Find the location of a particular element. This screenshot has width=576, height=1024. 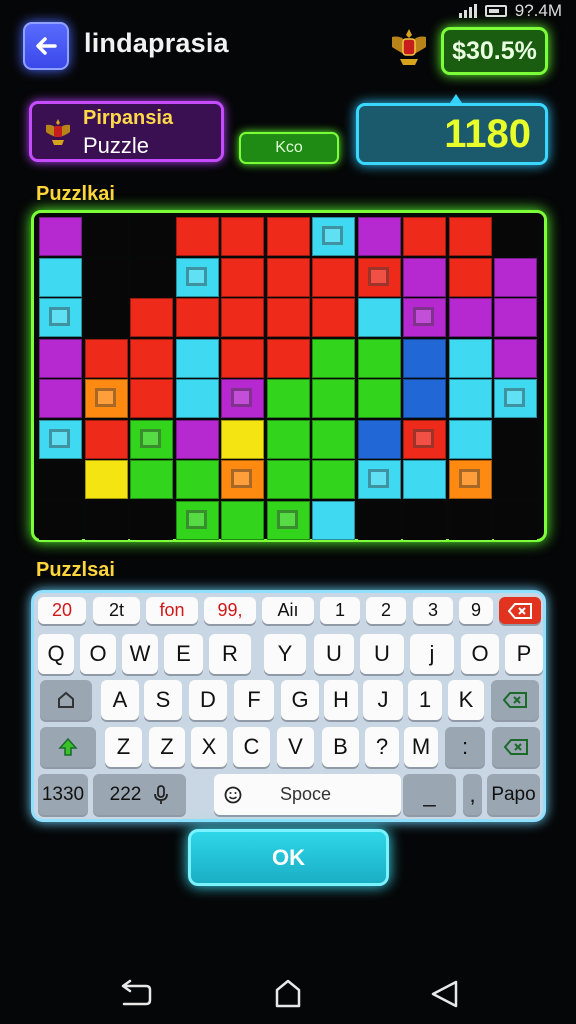

key-shift is located at coordinates (68, 747).